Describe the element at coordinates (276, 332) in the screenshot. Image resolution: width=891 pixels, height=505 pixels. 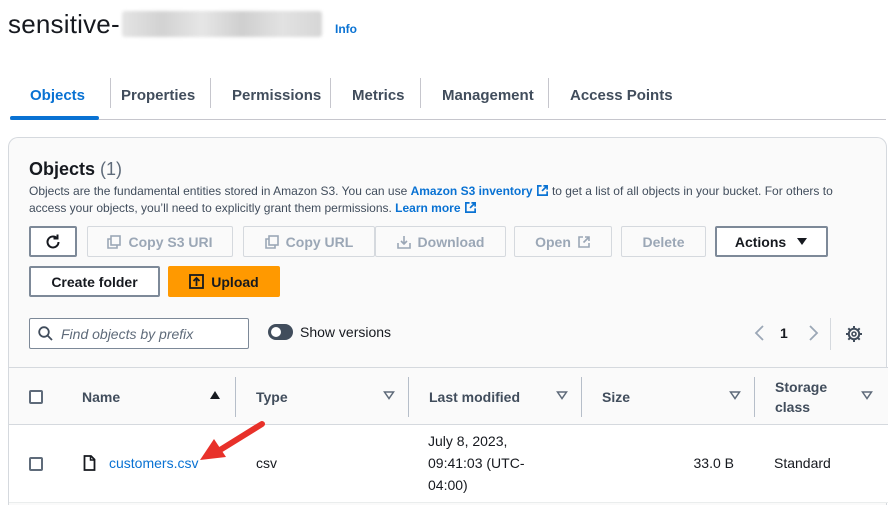
I see `toggle-knob` at that location.